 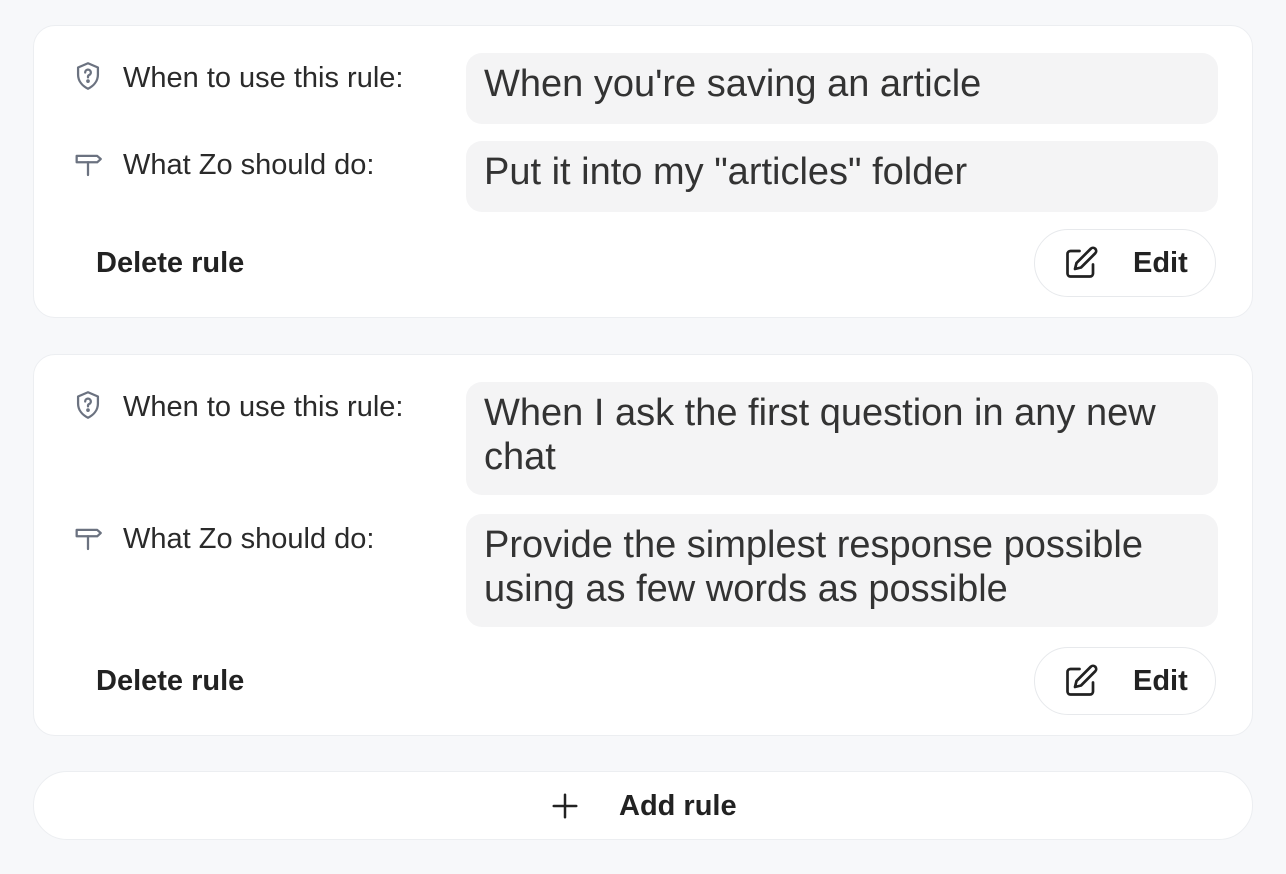 What do you see at coordinates (842, 88) in the screenshot?
I see `when-value: When you're saving an article` at bounding box center [842, 88].